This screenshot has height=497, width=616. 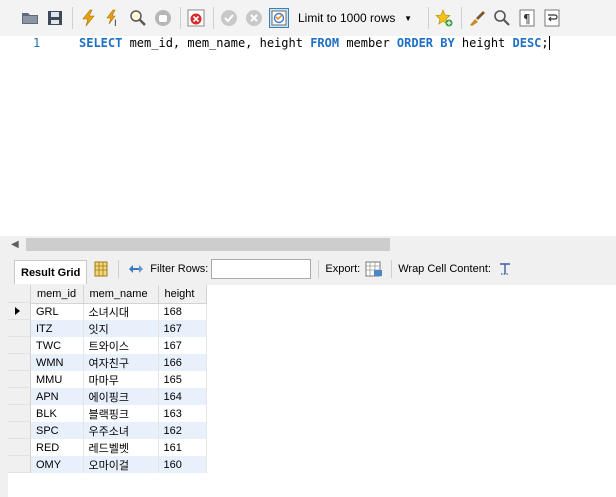 I want to click on cell-mem-id: OMY, so click(x=57, y=464).